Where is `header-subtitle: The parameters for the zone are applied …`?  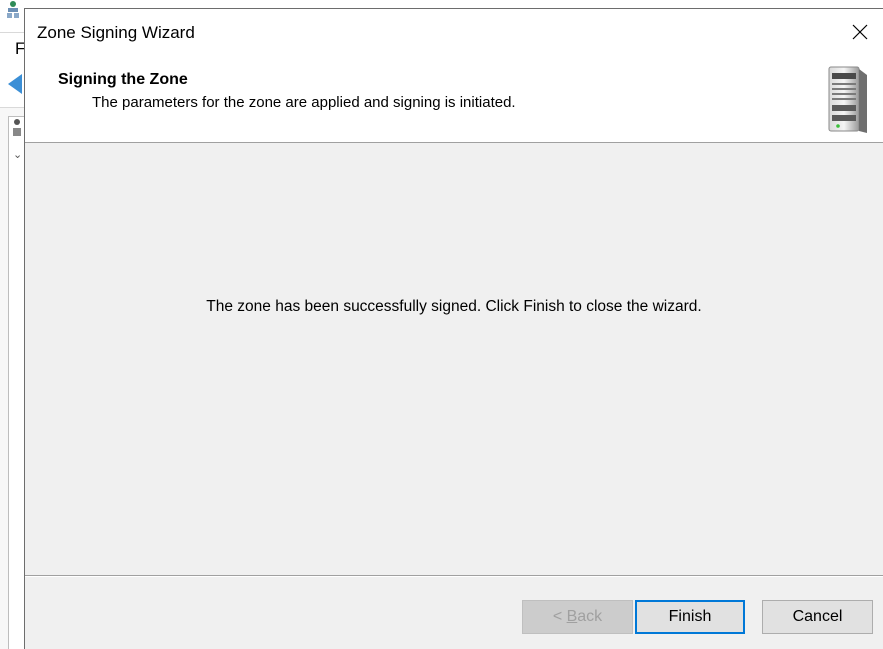
header-subtitle: The parameters for the zone are applied … is located at coordinates (304, 102).